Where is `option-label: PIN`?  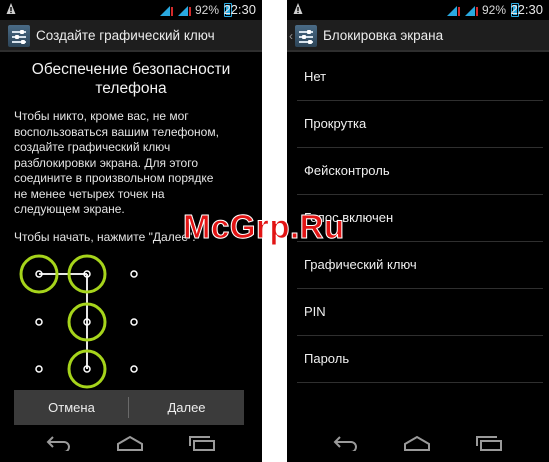
option-label: PIN is located at coordinates (315, 311).